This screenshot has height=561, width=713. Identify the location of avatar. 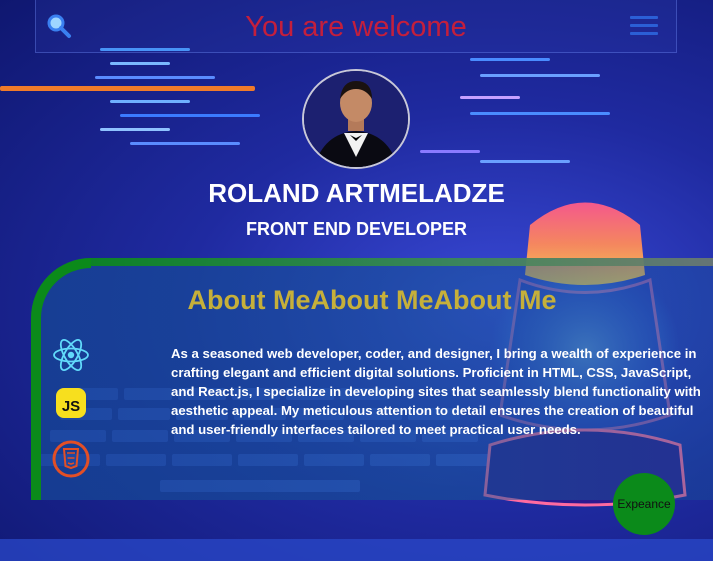
(356, 119).